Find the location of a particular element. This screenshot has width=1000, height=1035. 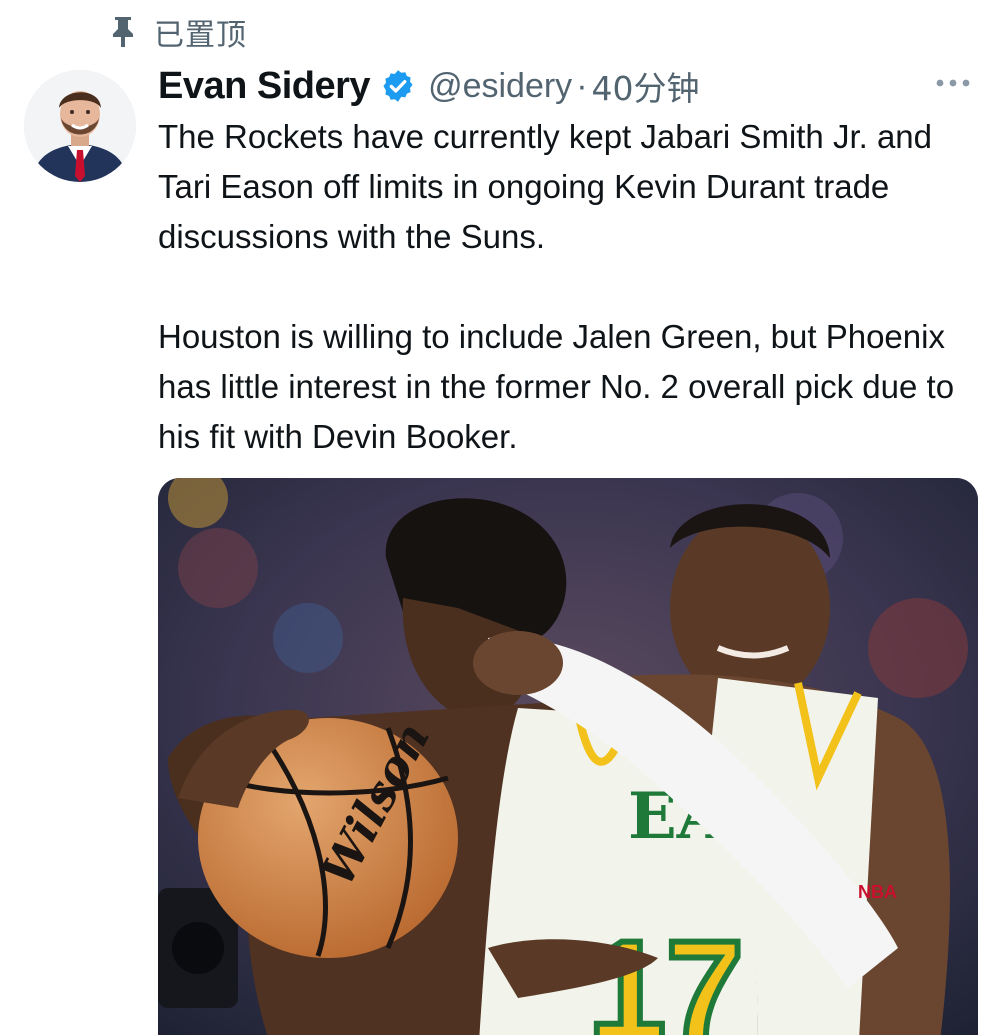

verified-badge-icon is located at coordinates (398, 86).